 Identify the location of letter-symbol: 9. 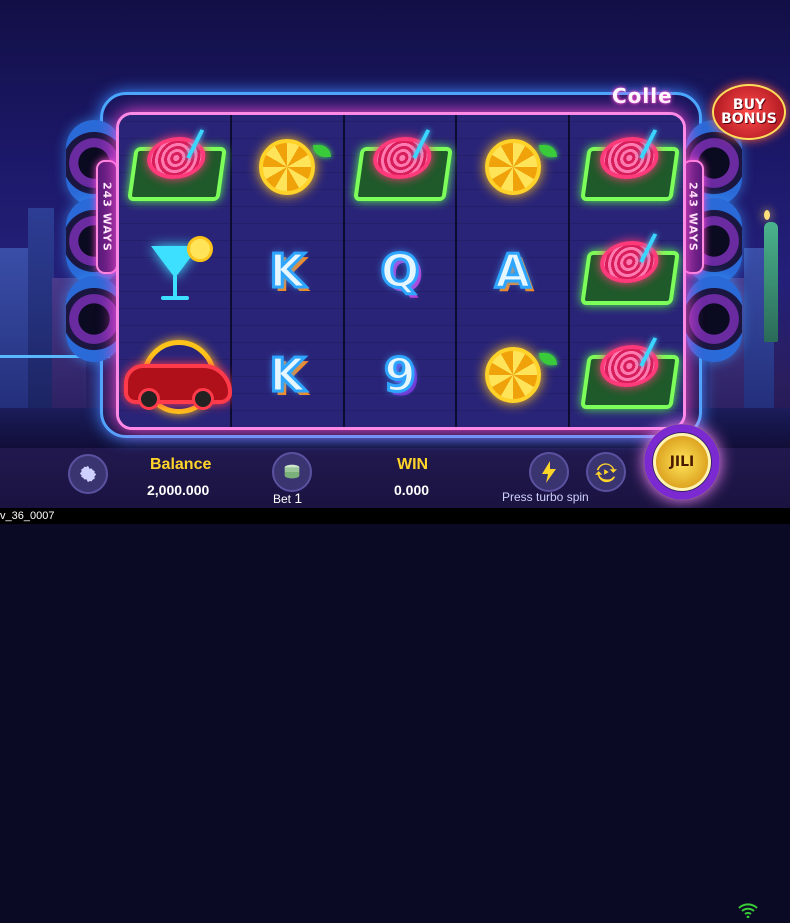
(399, 375).